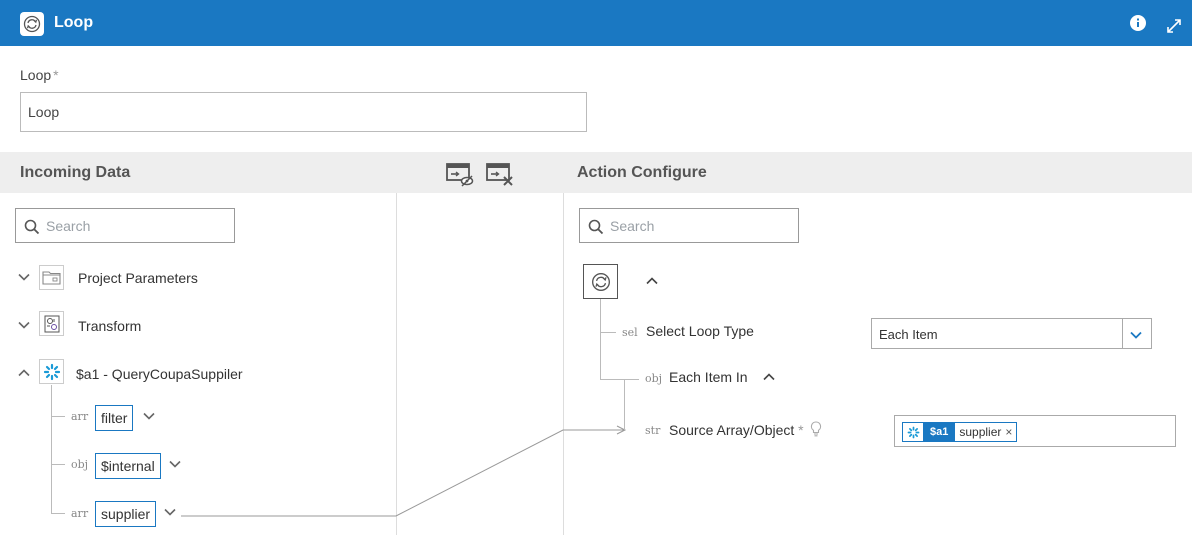  Describe the element at coordinates (642, 172) in the screenshot. I see `action-configure-title: Action Configure` at that location.